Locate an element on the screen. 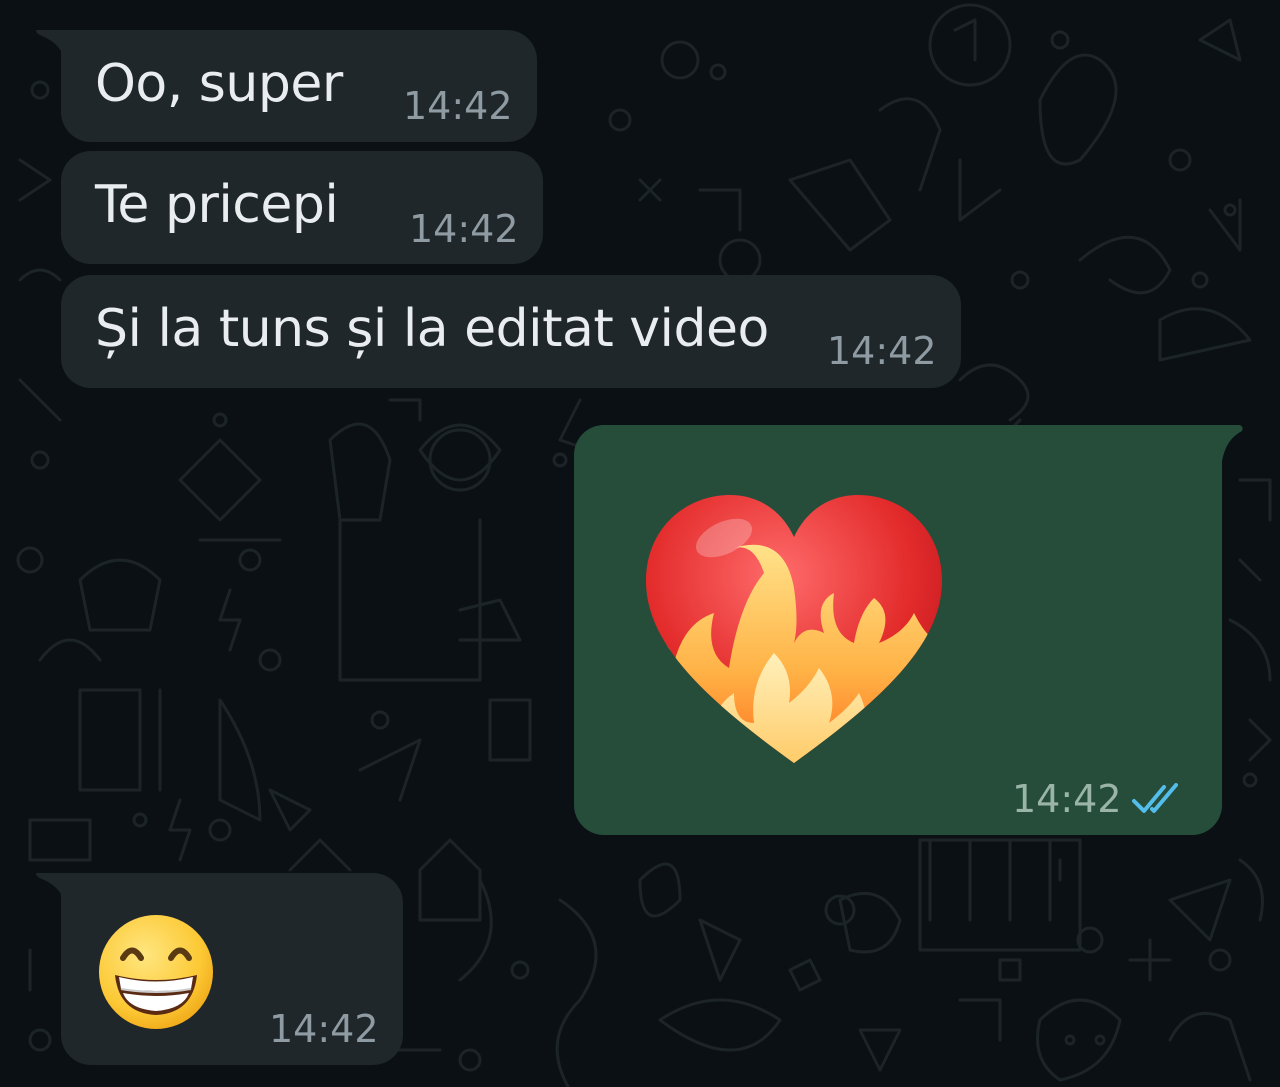 The width and height of the screenshot is (1280, 1087). heart-on-fire-emoji is located at coordinates (794, 629).